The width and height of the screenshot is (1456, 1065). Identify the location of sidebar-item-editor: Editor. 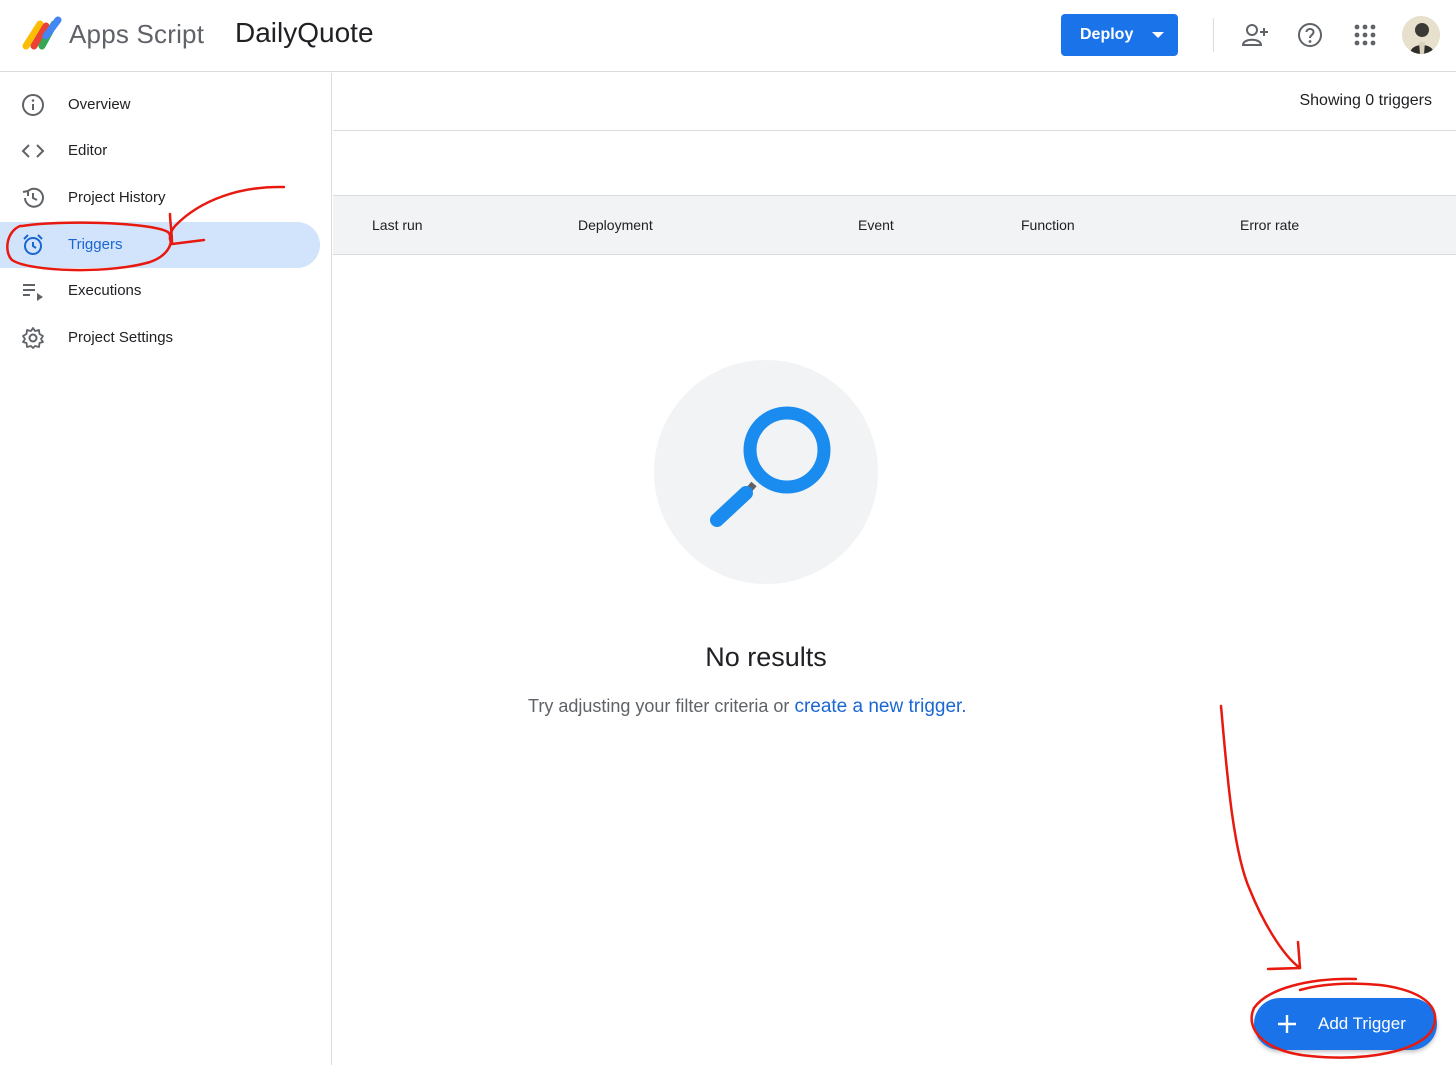
(160, 151).